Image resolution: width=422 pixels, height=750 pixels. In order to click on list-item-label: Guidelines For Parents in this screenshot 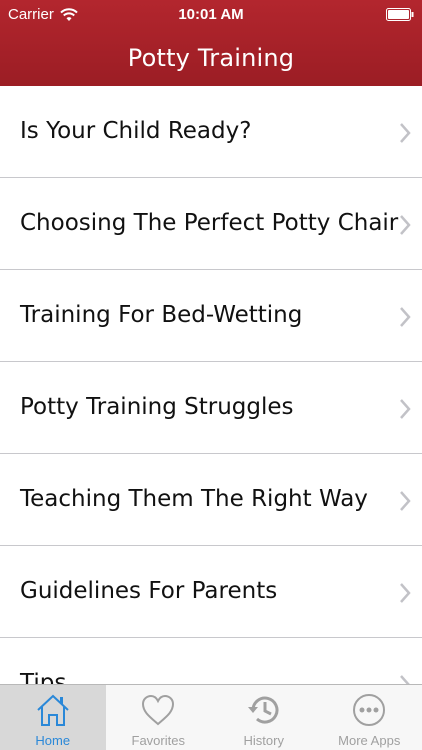, I will do `click(149, 591)`.